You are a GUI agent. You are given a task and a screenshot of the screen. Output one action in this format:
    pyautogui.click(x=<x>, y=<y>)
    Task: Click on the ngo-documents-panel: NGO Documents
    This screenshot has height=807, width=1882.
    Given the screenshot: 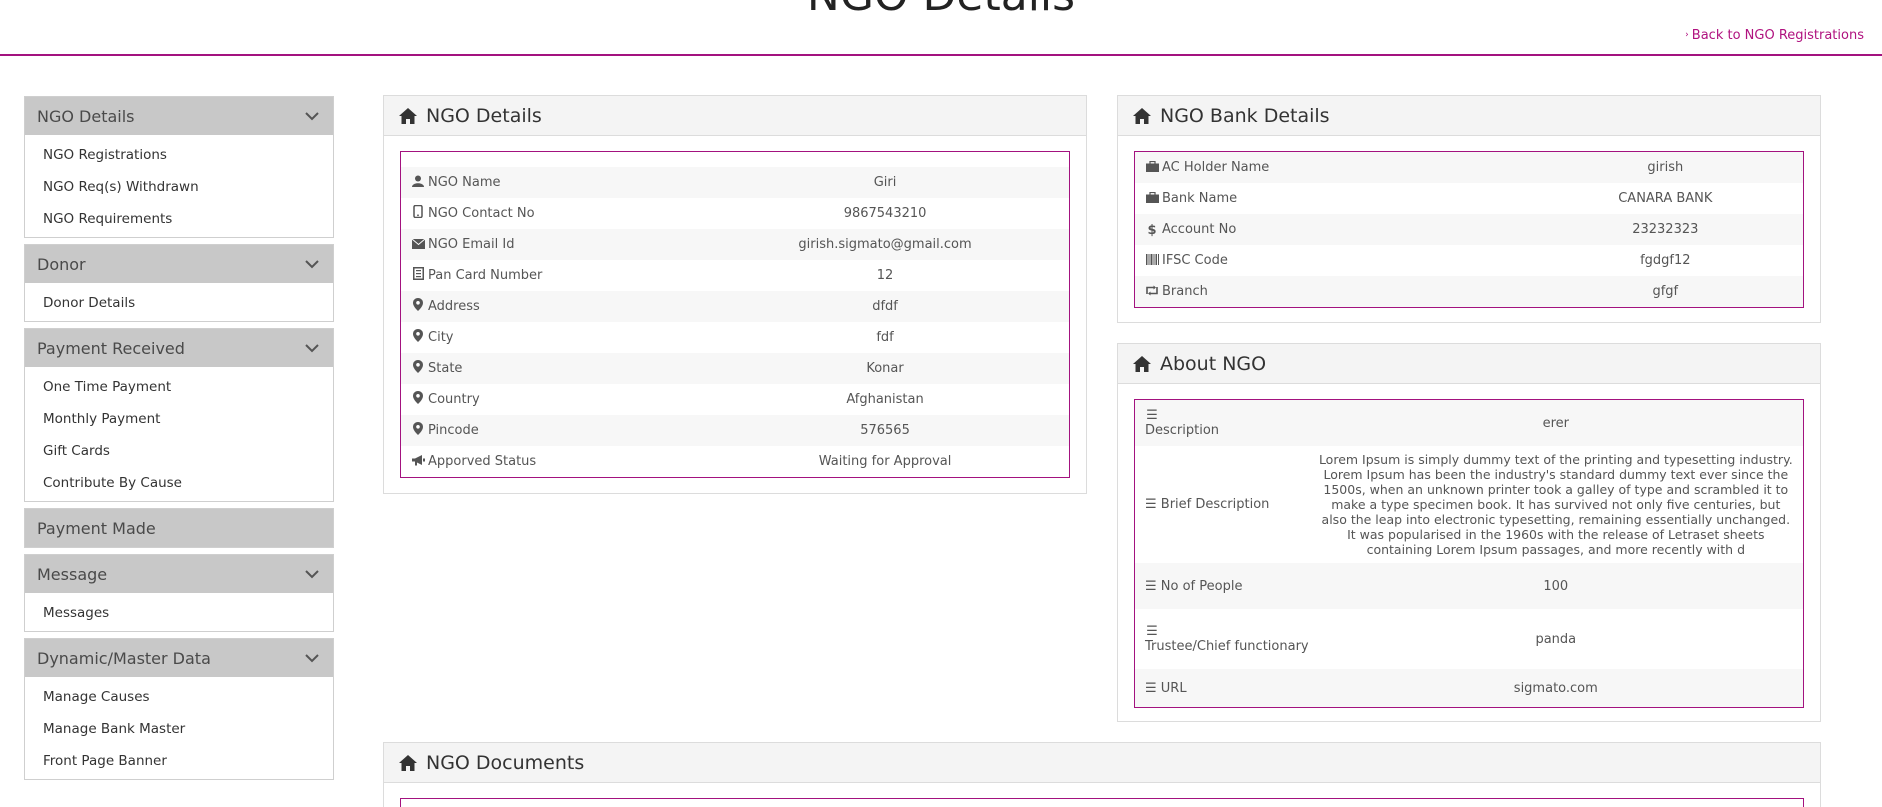 What is the action you would take?
    pyautogui.click(x=1102, y=774)
    